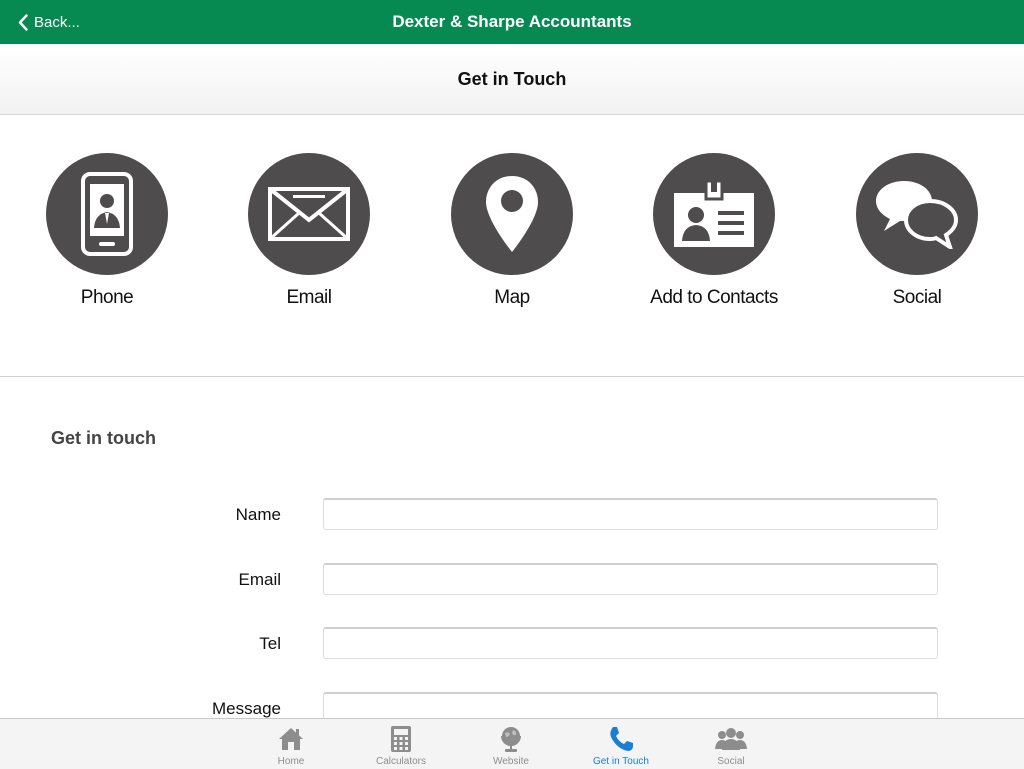 This screenshot has width=1024, height=769. Describe the element at coordinates (309, 214) in the screenshot. I see `envelope-icon` at that location.